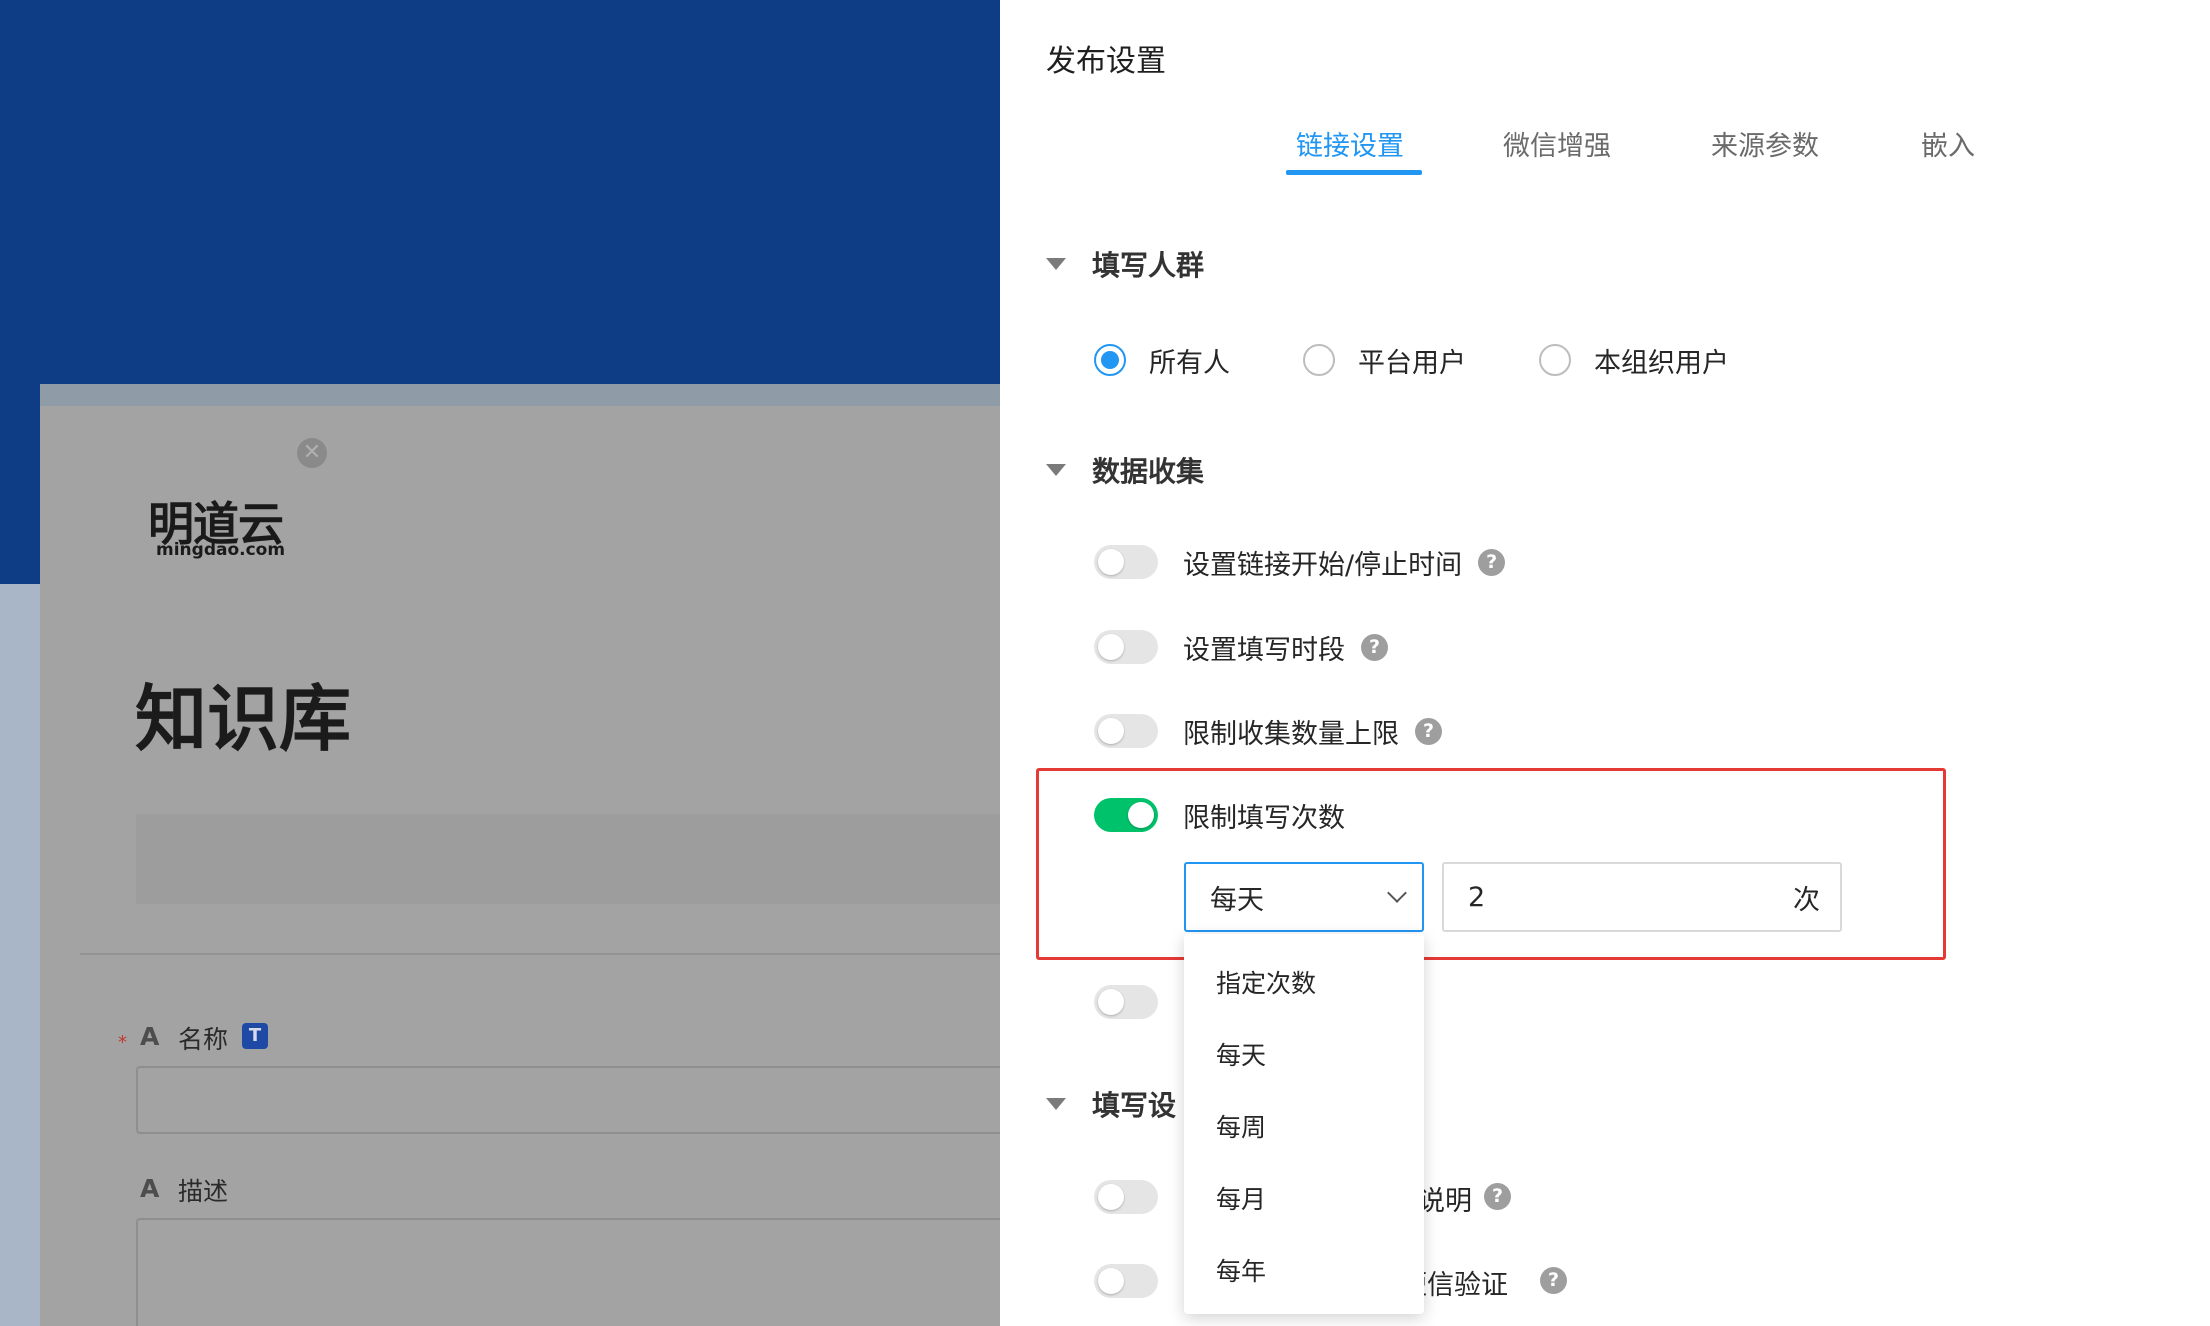 The image size is (2210, 1326). I want to click on tab-embed: 嵌入, so click(1948, 143).